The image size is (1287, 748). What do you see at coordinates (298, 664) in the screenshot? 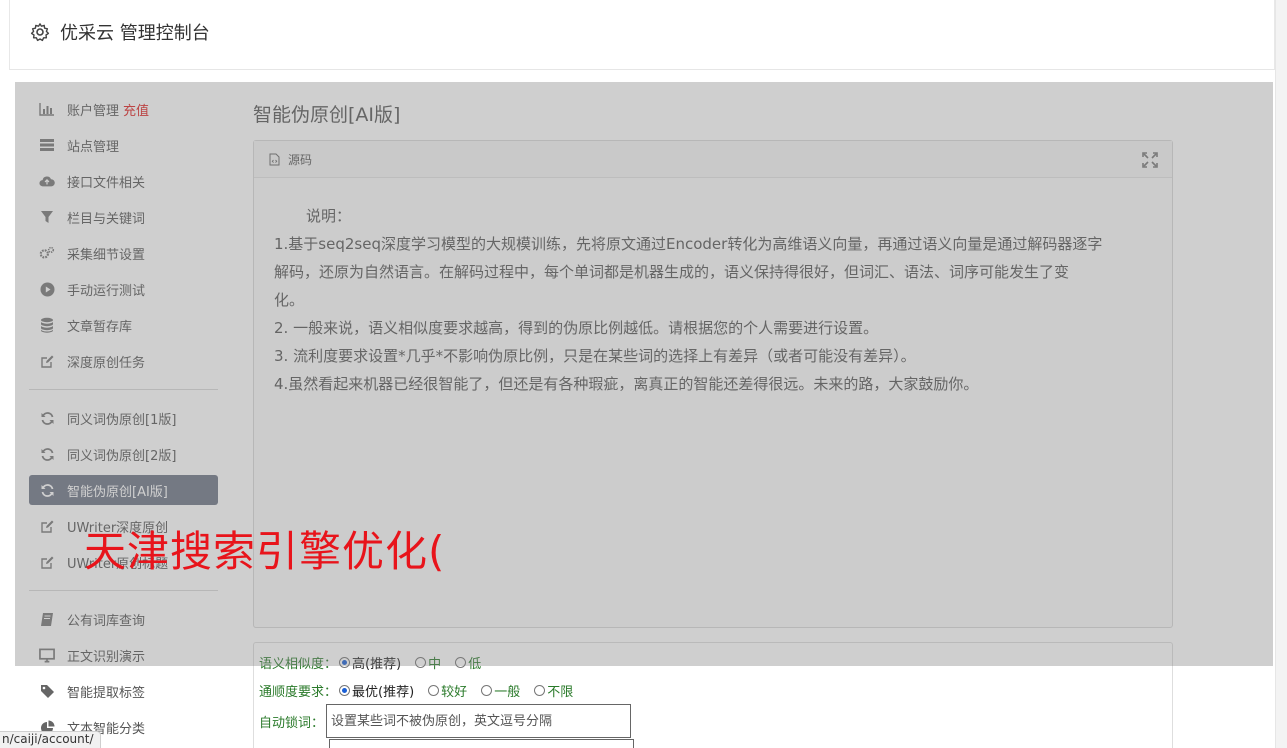
I see `similarity-label: 语义相似度：` at bounding box center [298, 664].